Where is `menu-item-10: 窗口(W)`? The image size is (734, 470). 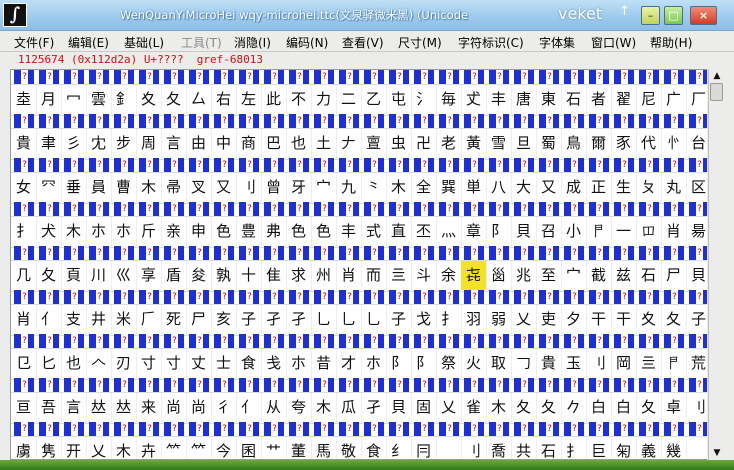
menu-item-10: 窗口(W) is located at coordinates (613, 42).